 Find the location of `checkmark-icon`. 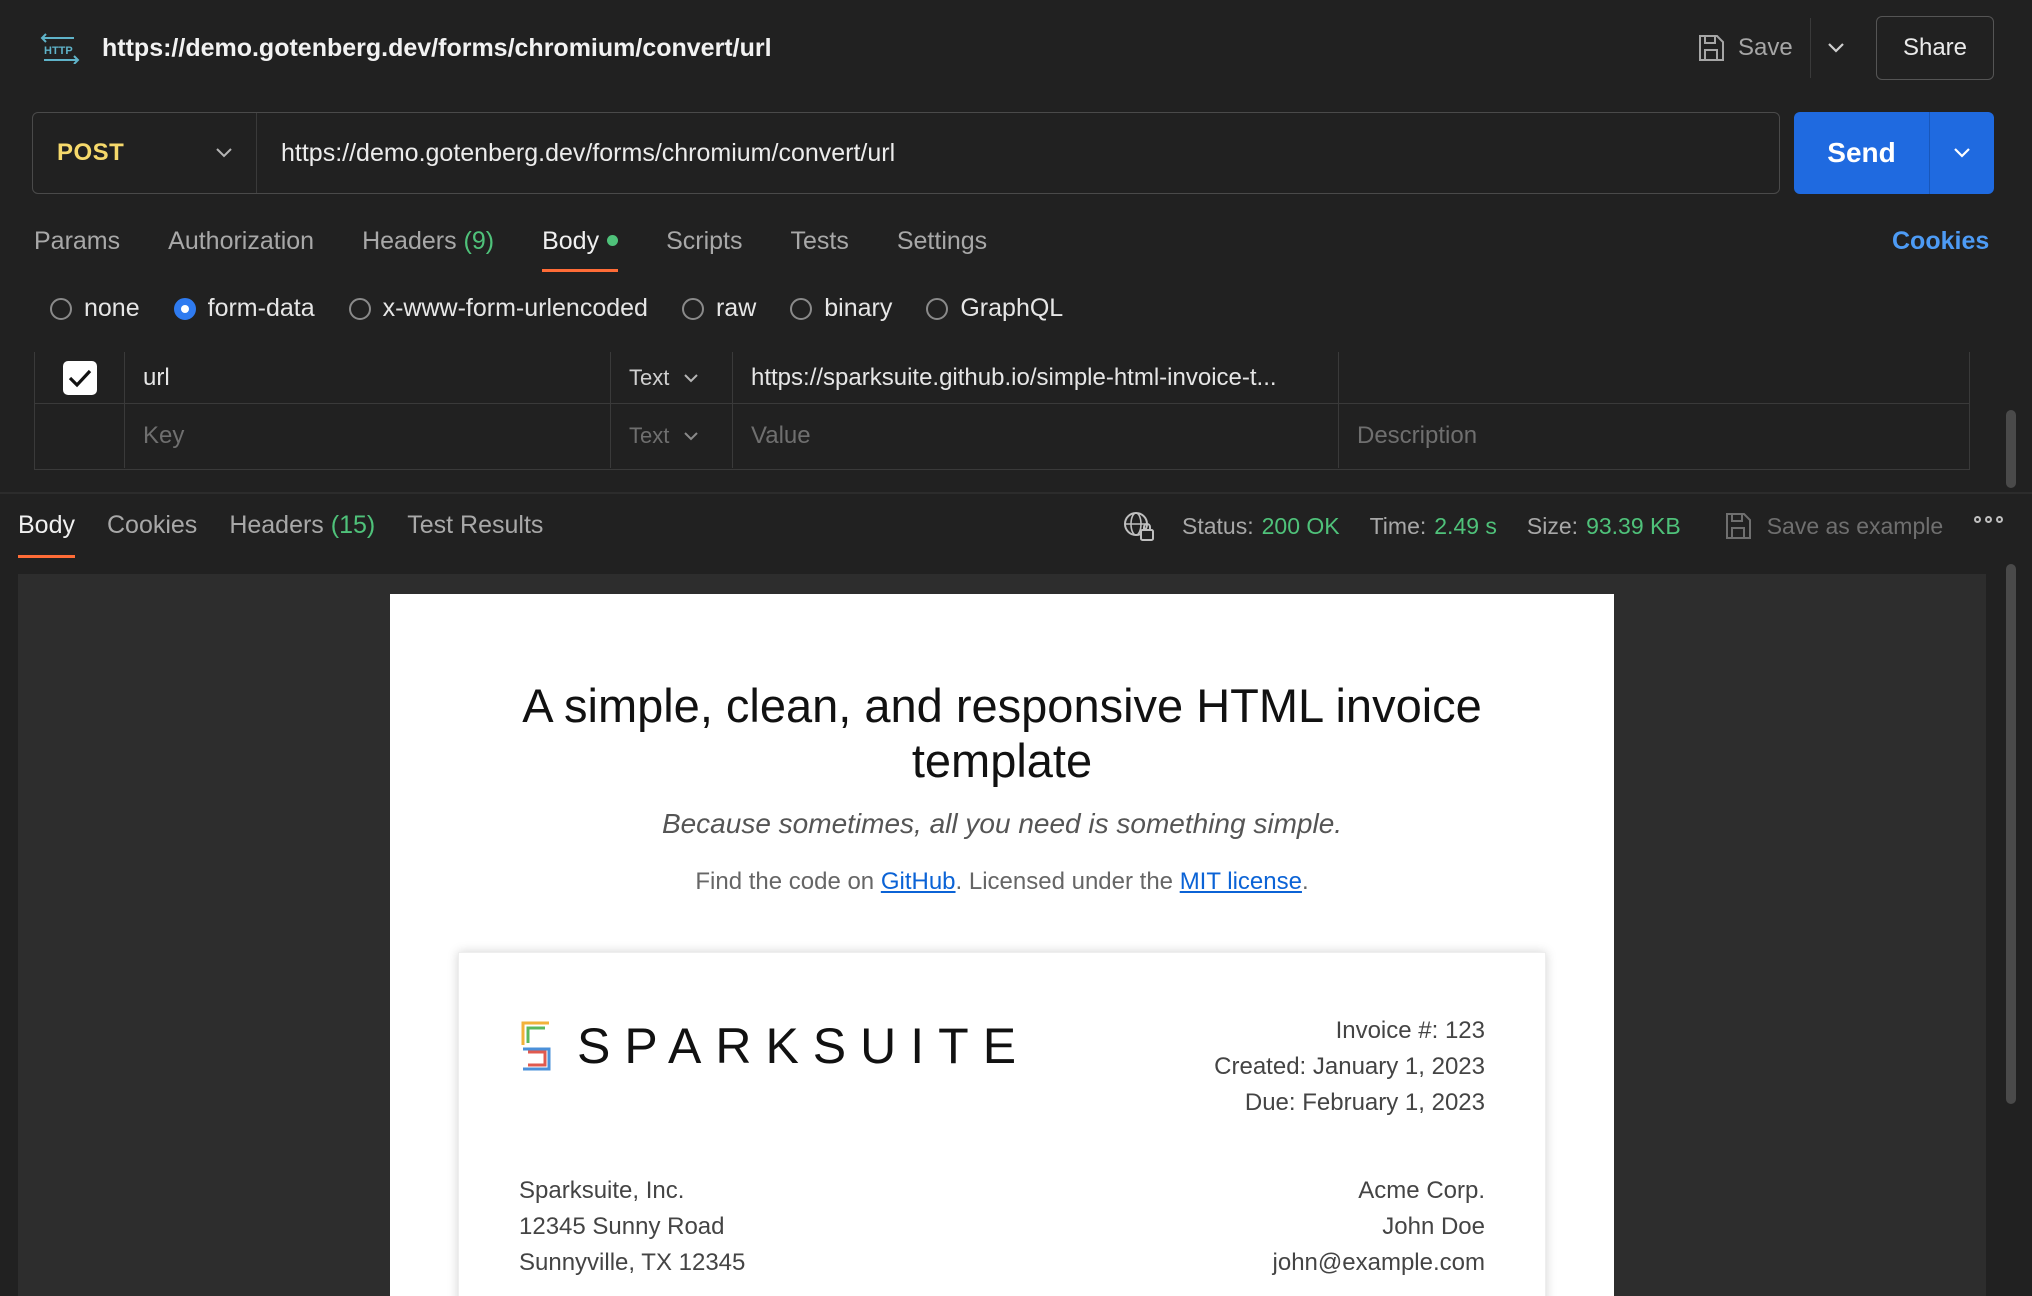

checkmark-icon is located at coordinates (79, 378).